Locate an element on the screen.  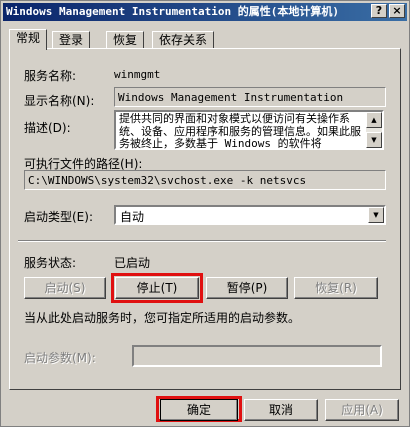
tab-logon: 登录 is located at coordinates (71, 40).